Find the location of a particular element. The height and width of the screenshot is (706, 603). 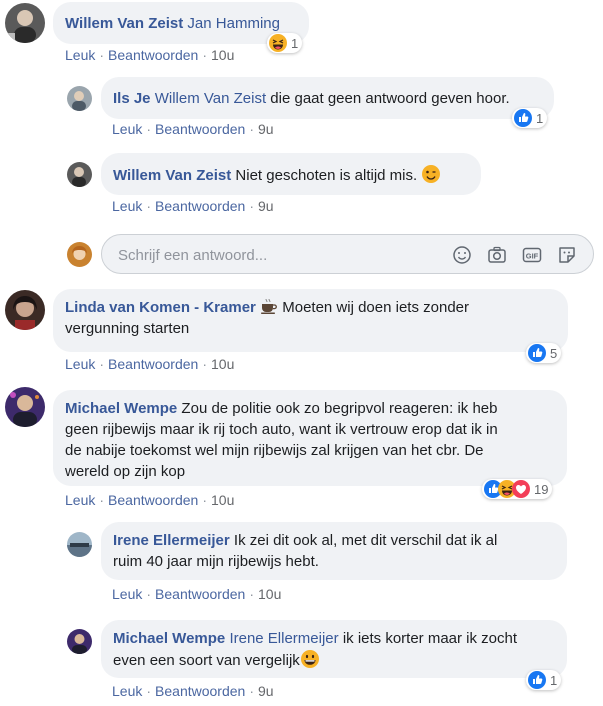

current-user-avatar is located at coordinates (79, 254).